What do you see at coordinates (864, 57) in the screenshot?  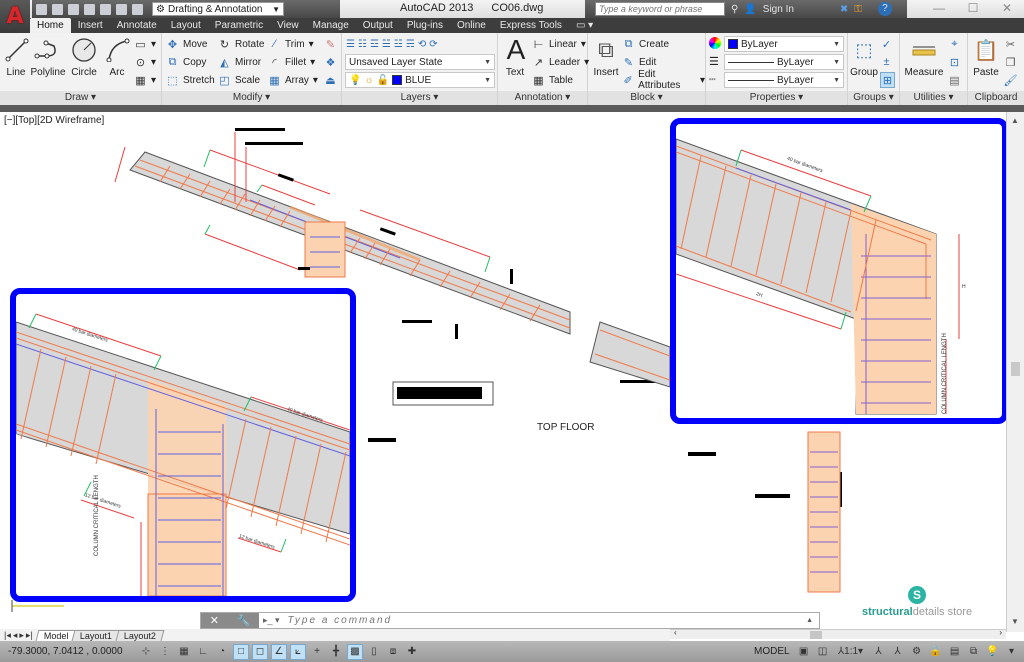 I see `group-button: ⬚ Group` at bounding box center [864, 57].